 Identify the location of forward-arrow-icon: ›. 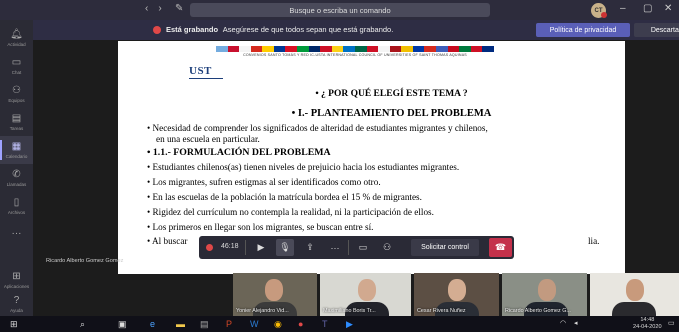
(159, 8).